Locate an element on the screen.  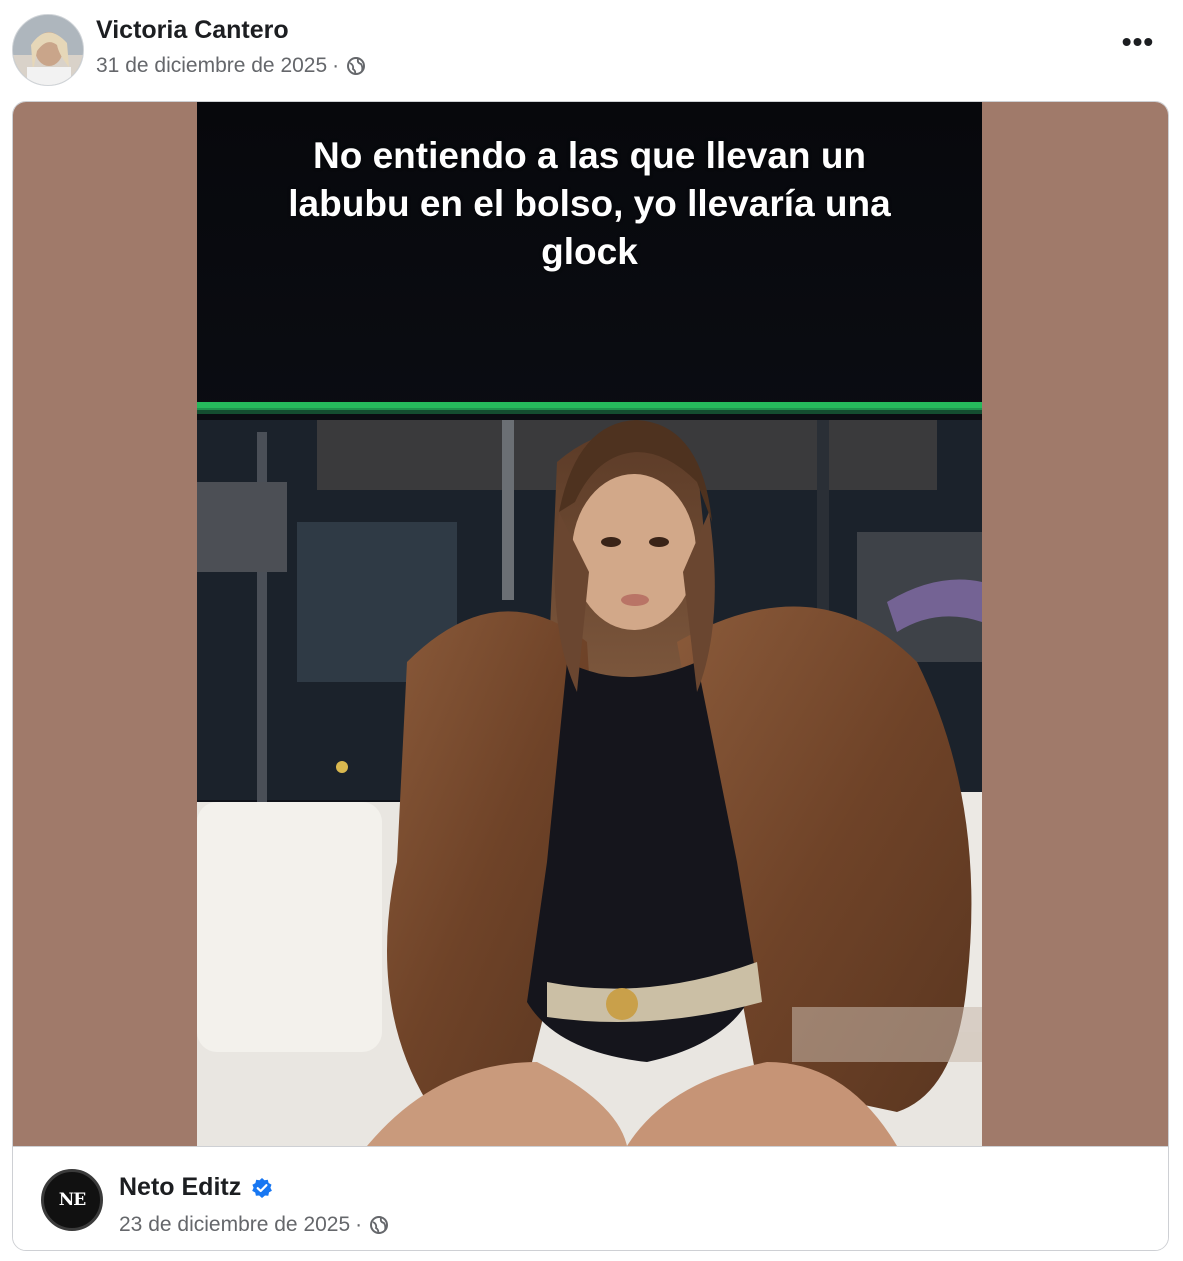
more-options-button: ••• is located at coordinates (1138, 46).